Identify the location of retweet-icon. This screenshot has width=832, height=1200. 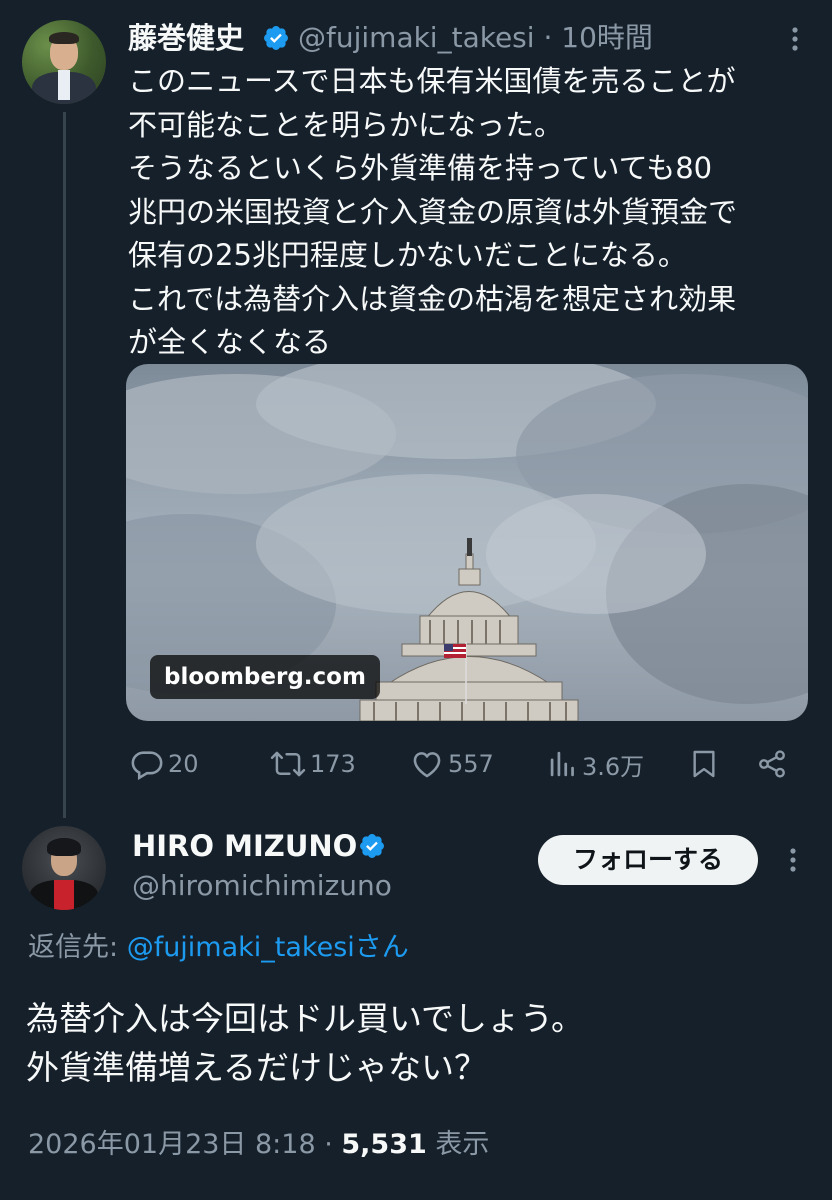
(288, 764).